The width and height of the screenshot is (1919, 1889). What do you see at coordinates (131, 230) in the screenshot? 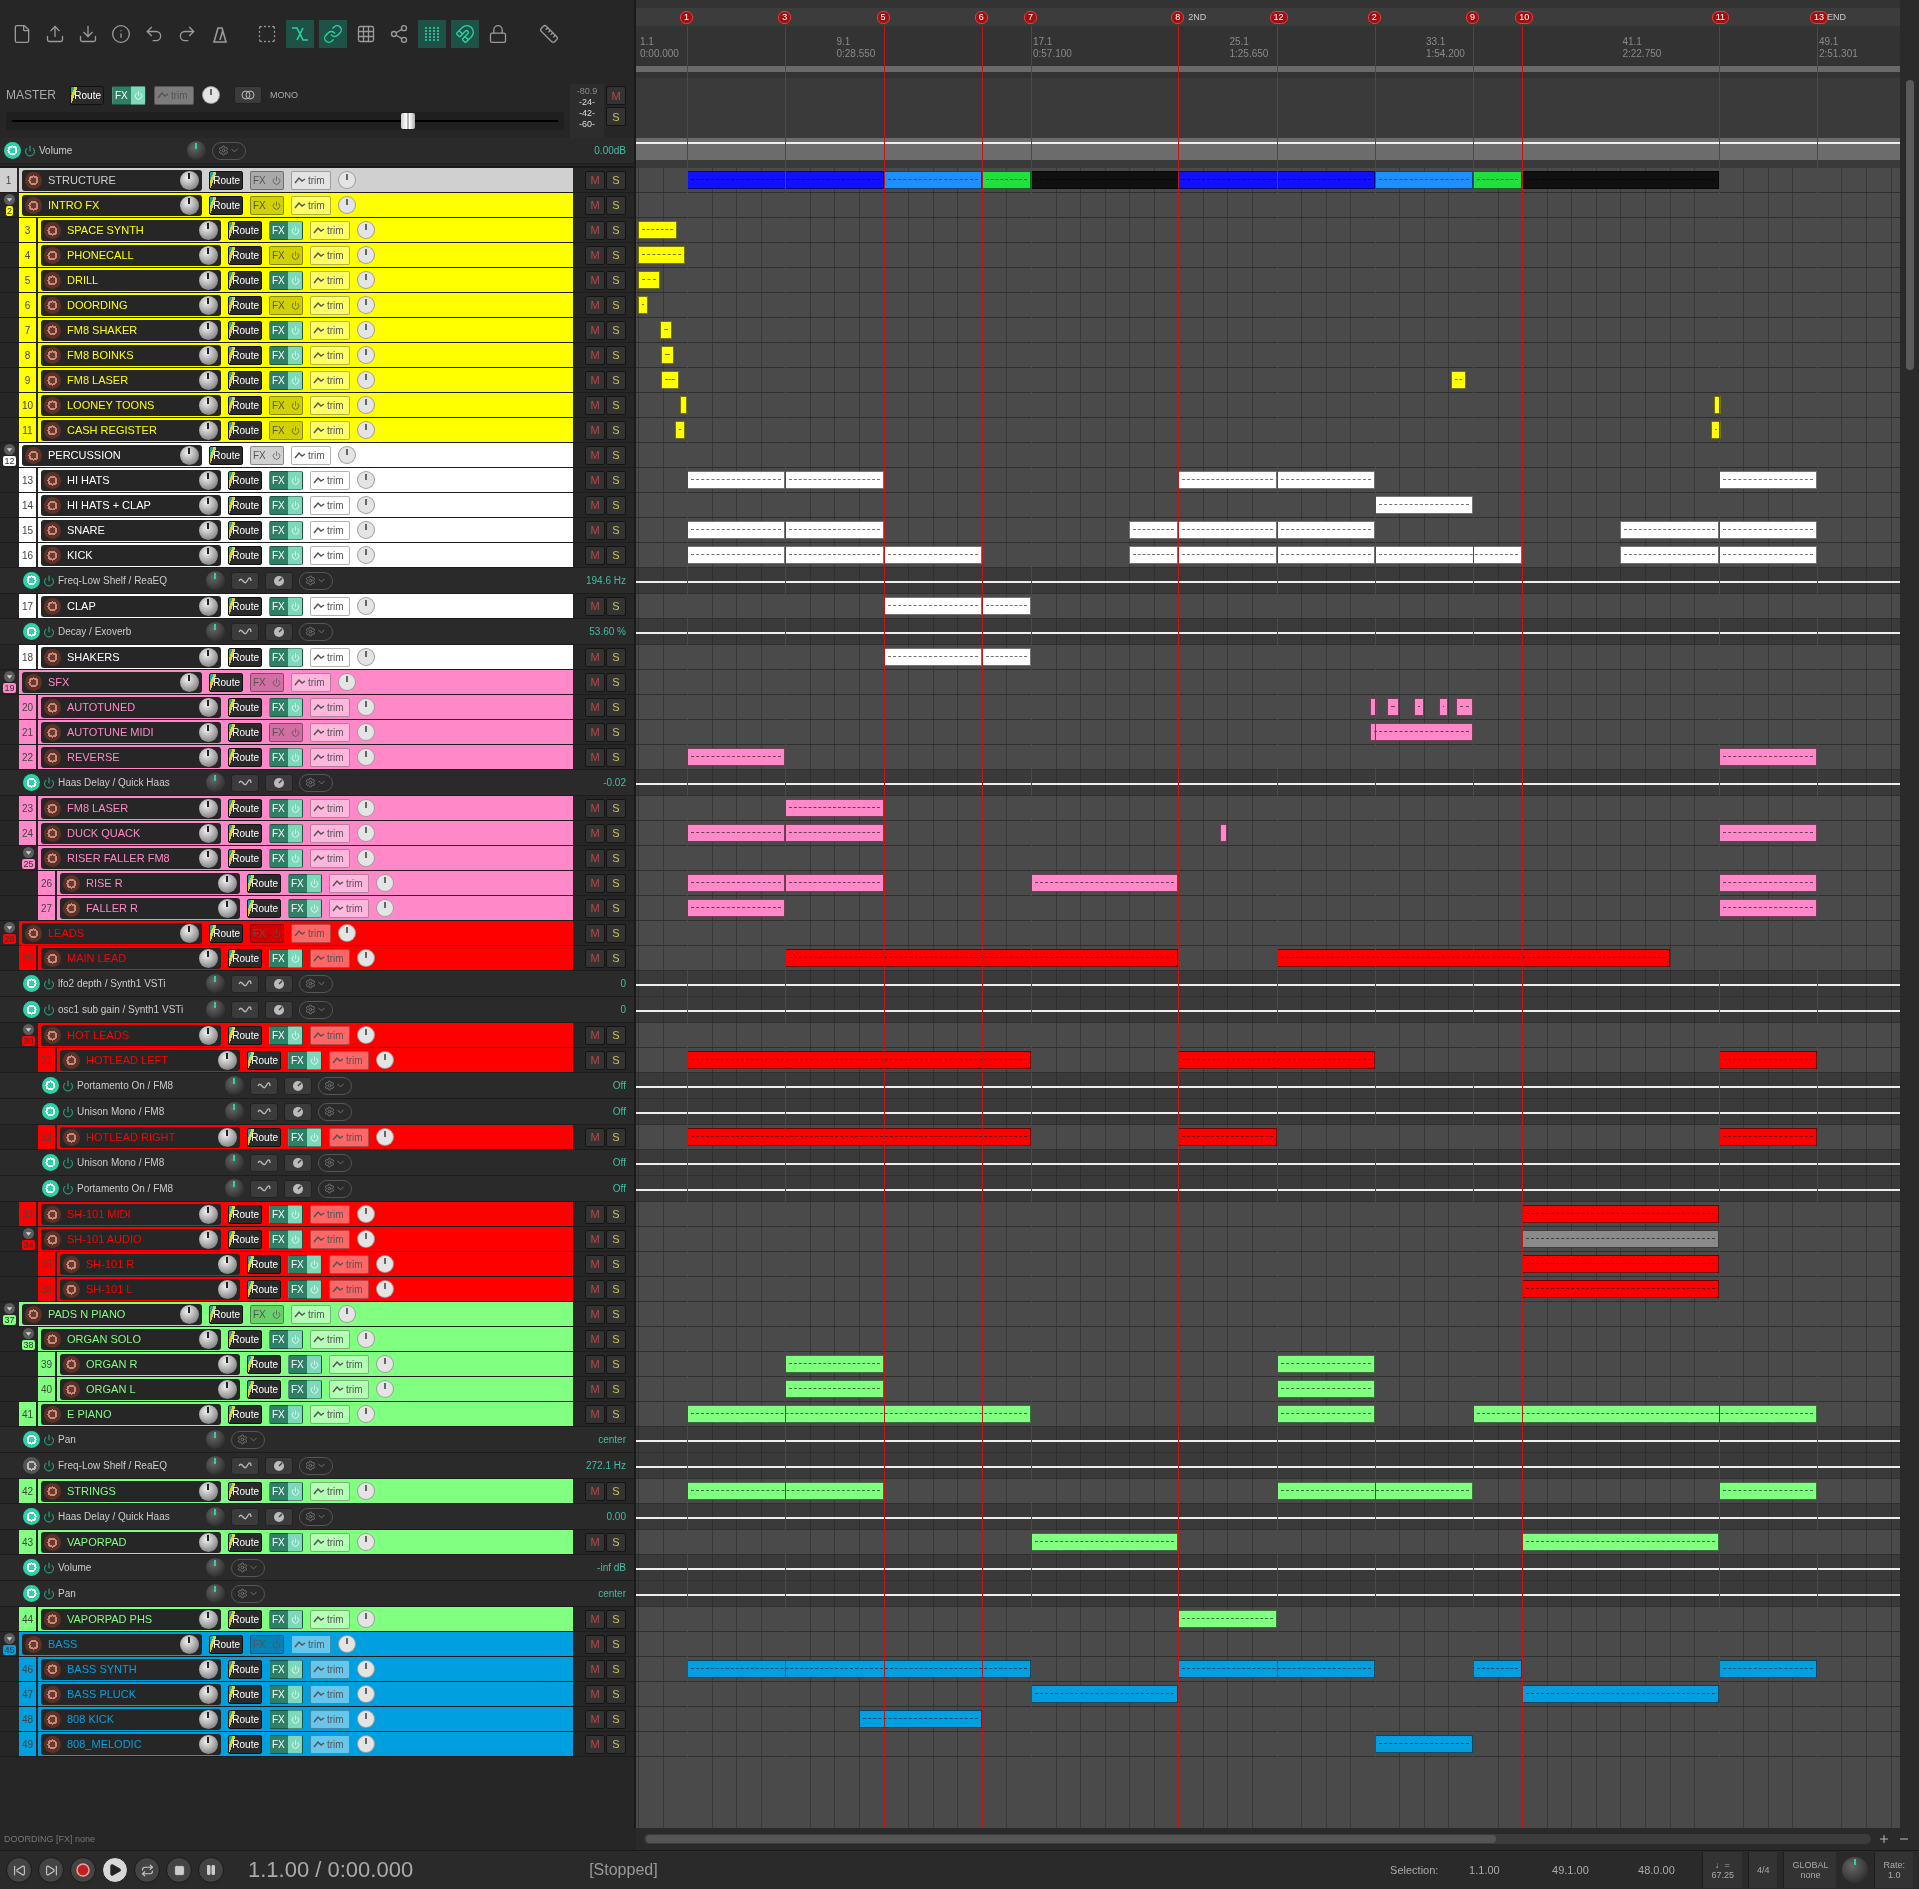
I see `track-name-field: SPACE SYNTH` at bounding box center [131, 230].